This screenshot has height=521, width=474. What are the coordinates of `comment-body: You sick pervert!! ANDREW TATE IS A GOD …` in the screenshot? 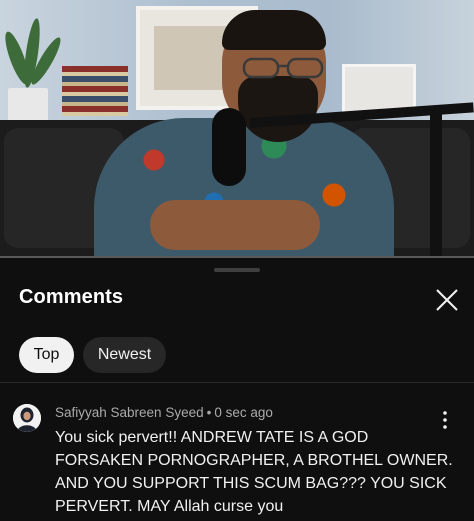 It's located at (255, 472).